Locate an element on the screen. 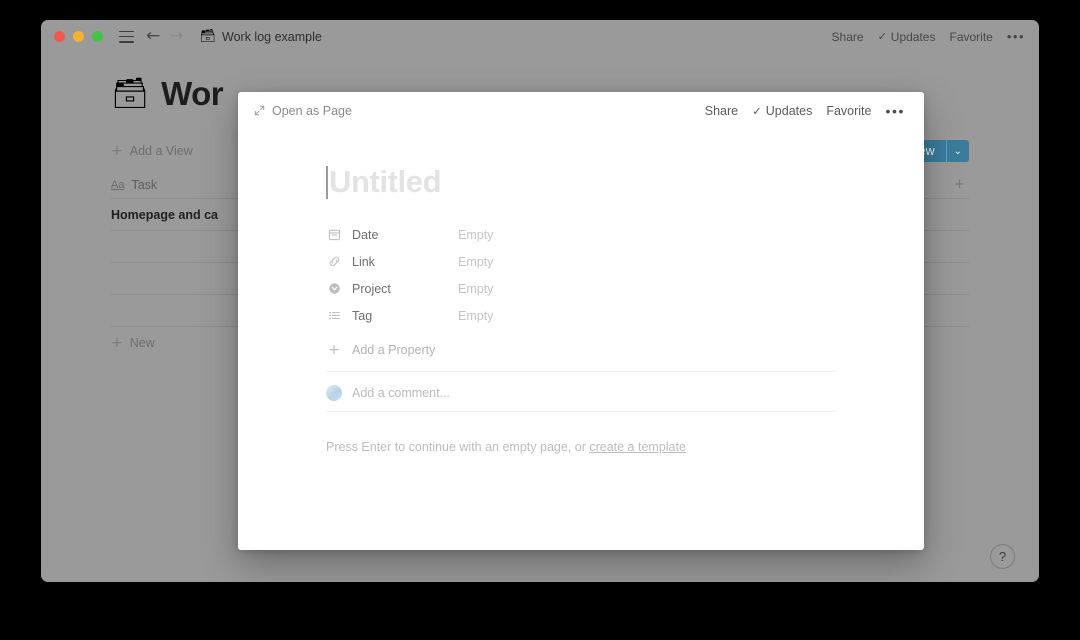 The image size is (1080, 640). add-view-button: + Add a View is located at coordinates (152, 151).